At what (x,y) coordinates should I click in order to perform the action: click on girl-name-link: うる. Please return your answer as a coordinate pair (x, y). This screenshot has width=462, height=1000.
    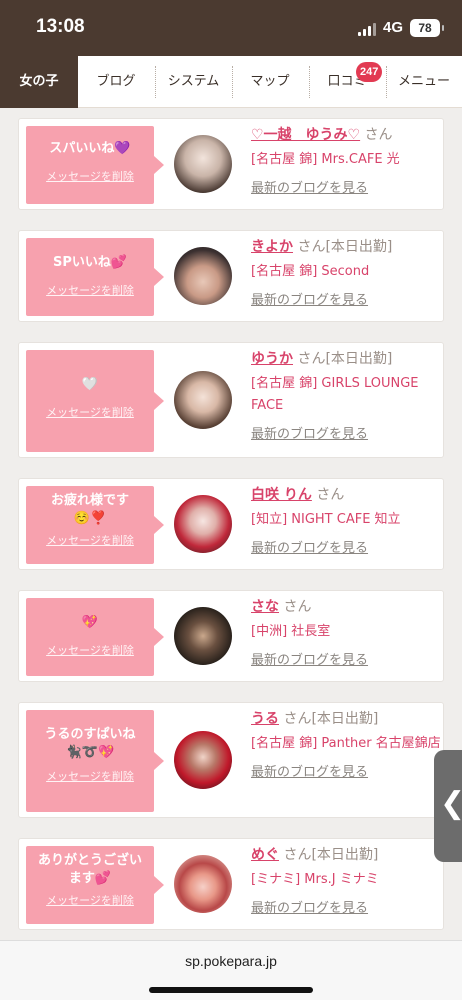
    Looking at the image, I should click on (265, 719).